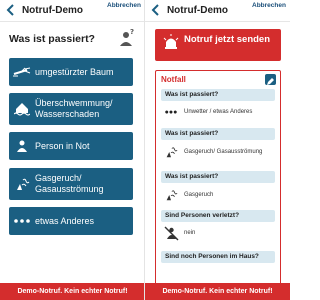 This screenshot has height=300, width=320. Describe the element at coordinates (52, 39) in the screenshot. I see `question-title: Was ist passiert?` at that location.